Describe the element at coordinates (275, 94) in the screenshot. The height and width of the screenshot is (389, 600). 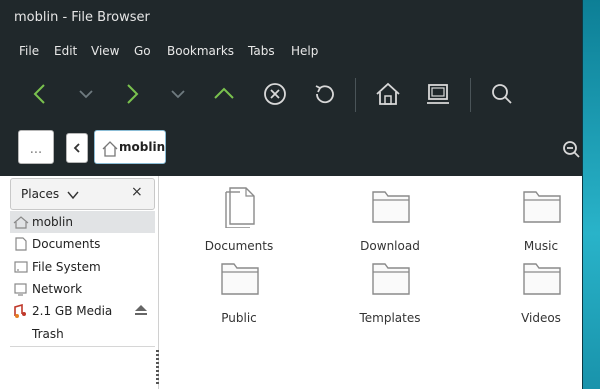
I see `stop-icon` at that location.